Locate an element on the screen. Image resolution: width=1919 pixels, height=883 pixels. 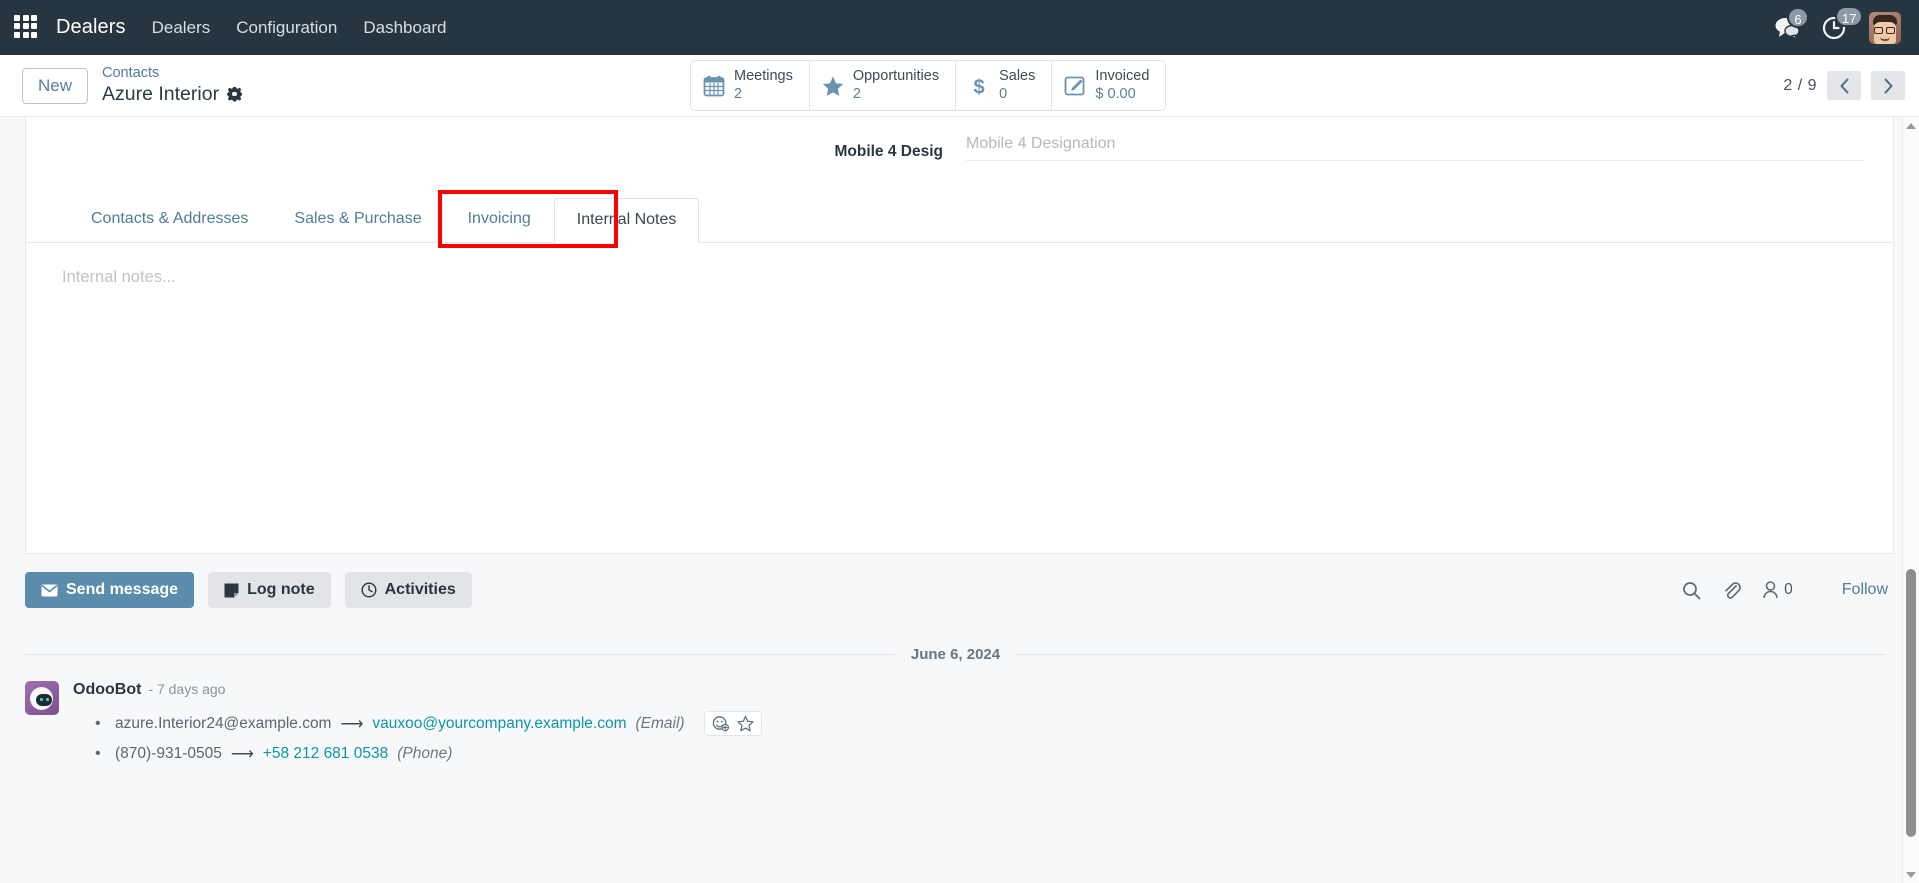
stat-button-sales: $ Sales 0 is located at coordinates (1004, 85).